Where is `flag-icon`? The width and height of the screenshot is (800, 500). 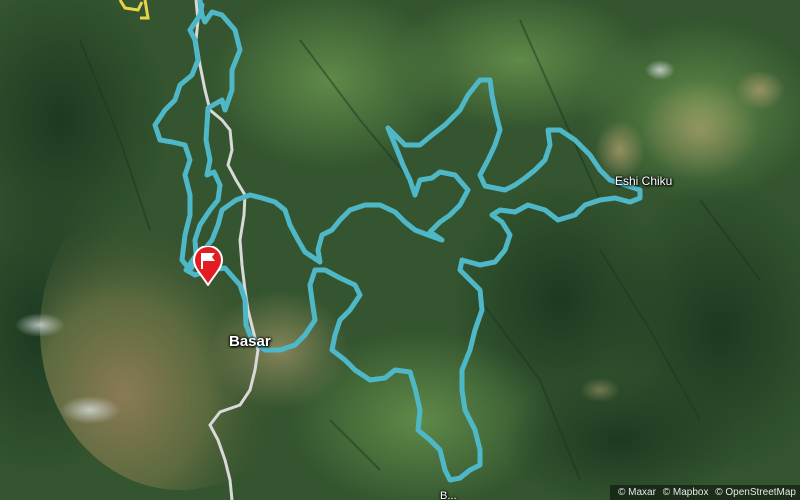
flag-icon is located at coordinates (208, 266).